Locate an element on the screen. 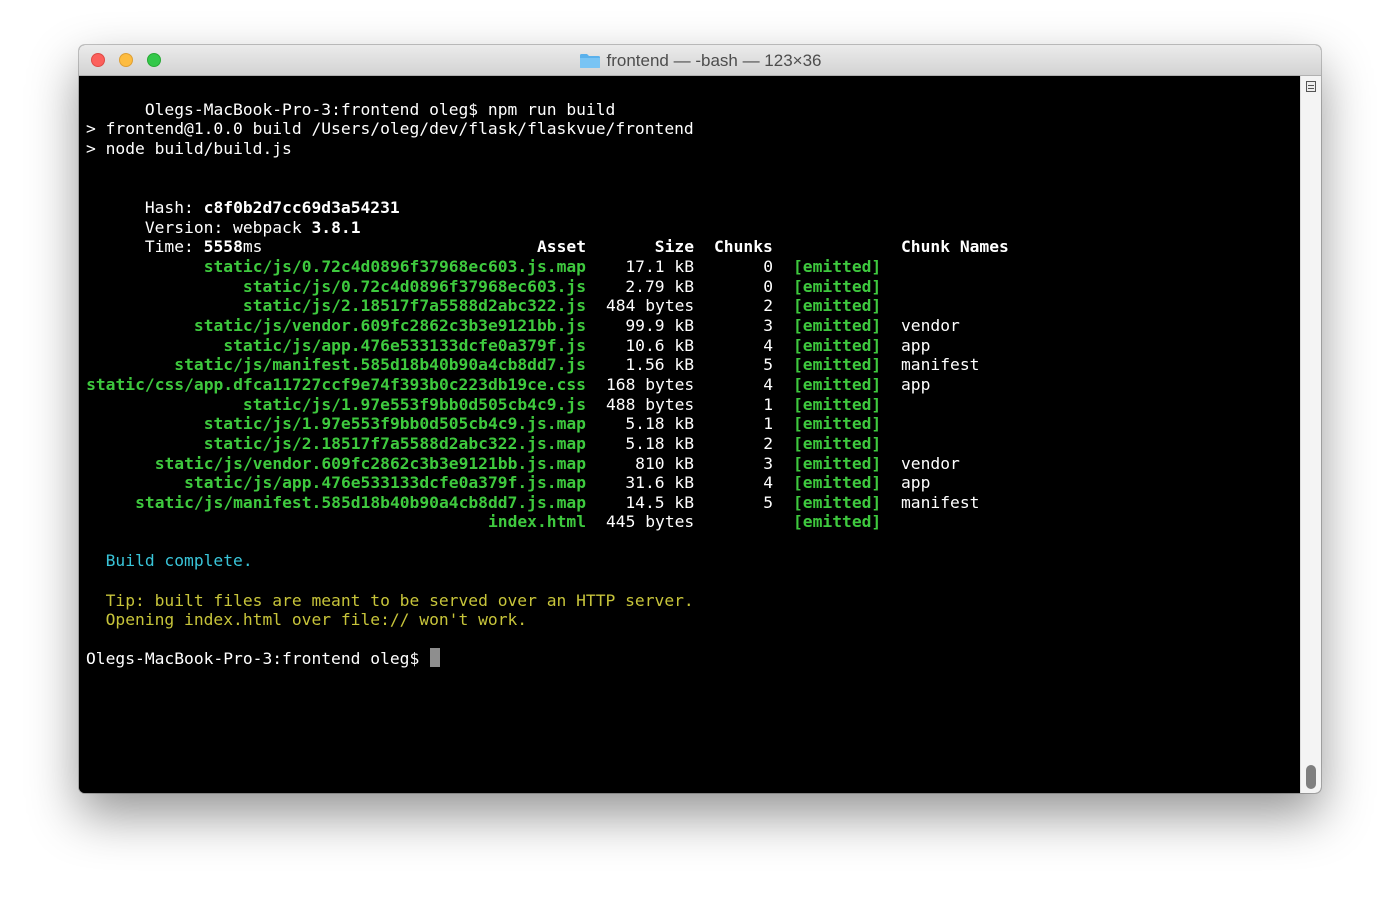  header-size: Size is located at coordinates (674, 246).